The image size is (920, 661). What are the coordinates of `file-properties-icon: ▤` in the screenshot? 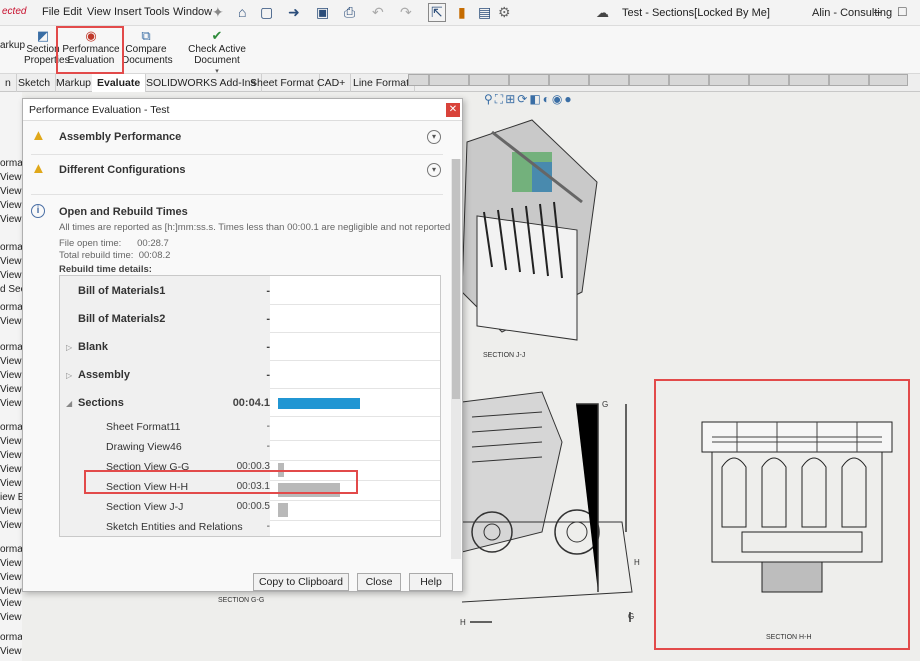 It's located at (484, 12).